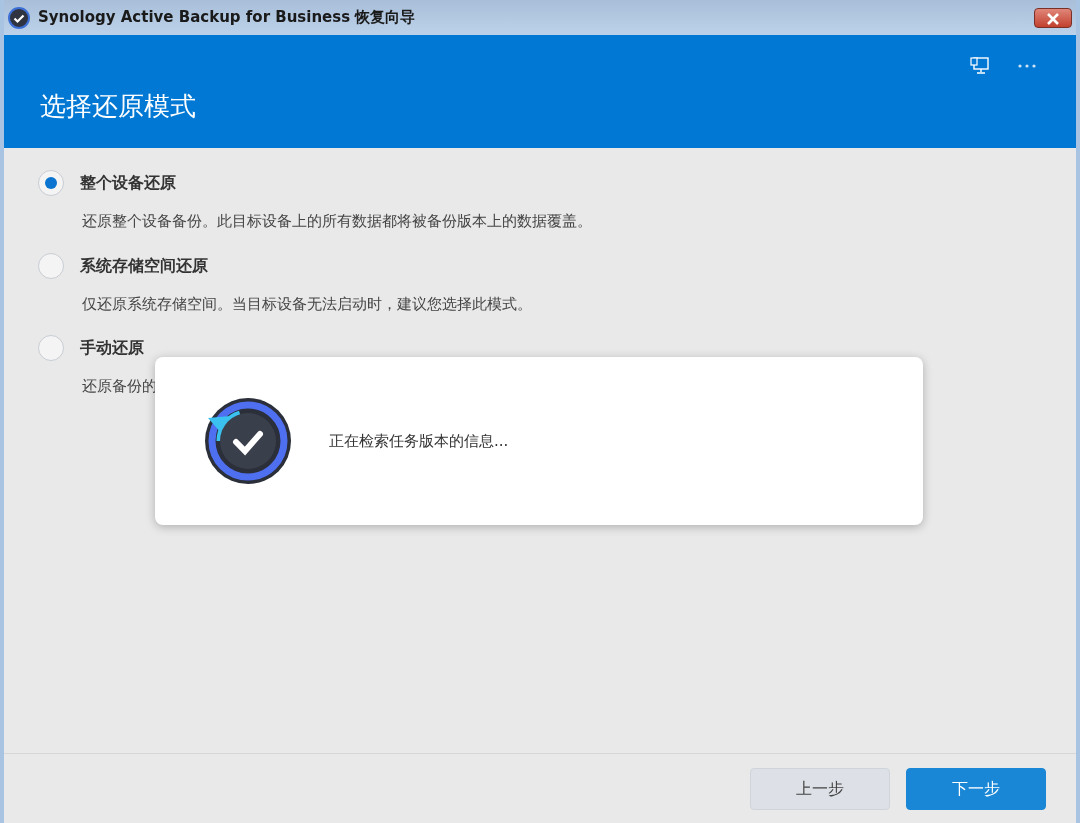  What do you see at coordinates (19, 17) in the screenshot?
I see `app-logo-icon` at bounding box center [19, 17].